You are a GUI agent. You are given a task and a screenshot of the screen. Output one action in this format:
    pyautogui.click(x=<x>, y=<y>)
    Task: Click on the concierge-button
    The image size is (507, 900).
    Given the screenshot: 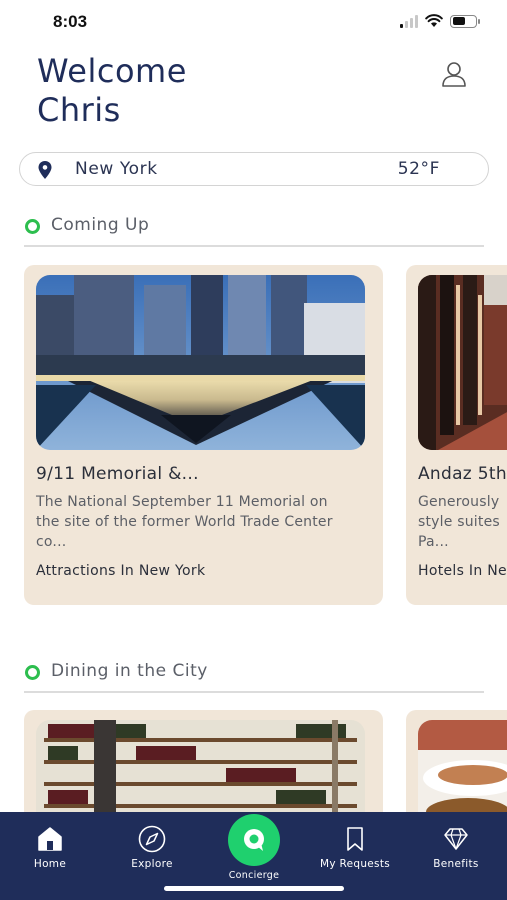 What is the action you would take?
    pyautogui.click(x=254, y=840)
    